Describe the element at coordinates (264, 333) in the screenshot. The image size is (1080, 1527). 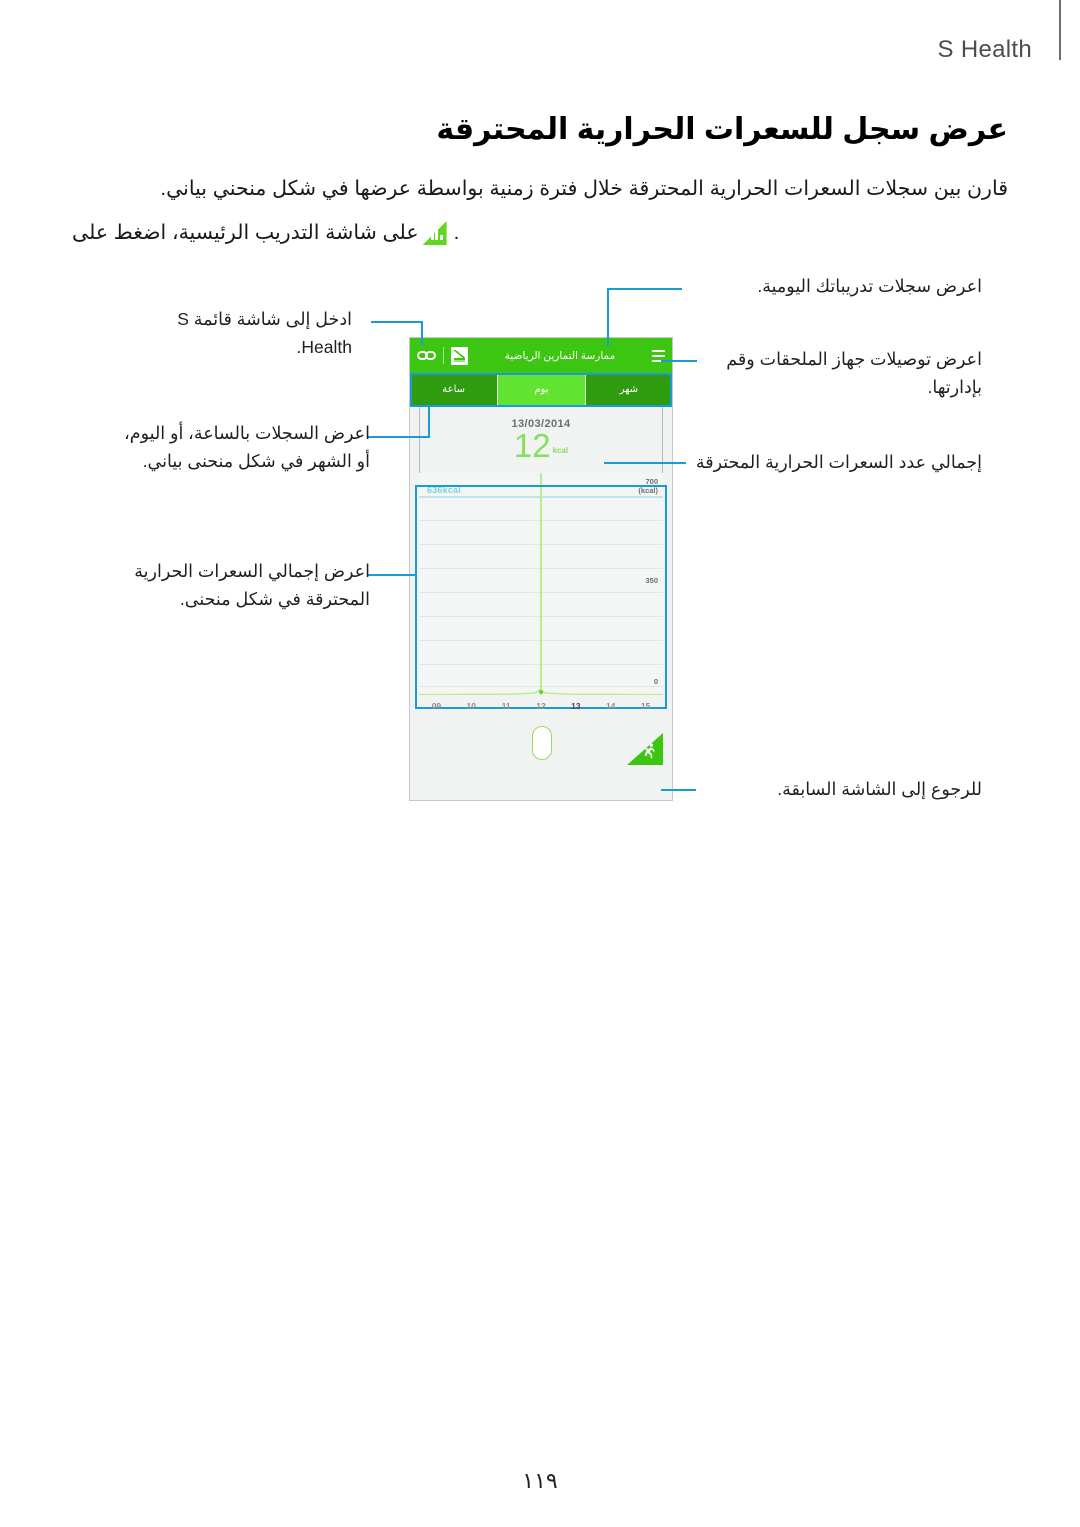
I see `callout-menu: ادخل إلى شاشة قائمة S Health.` at that location.